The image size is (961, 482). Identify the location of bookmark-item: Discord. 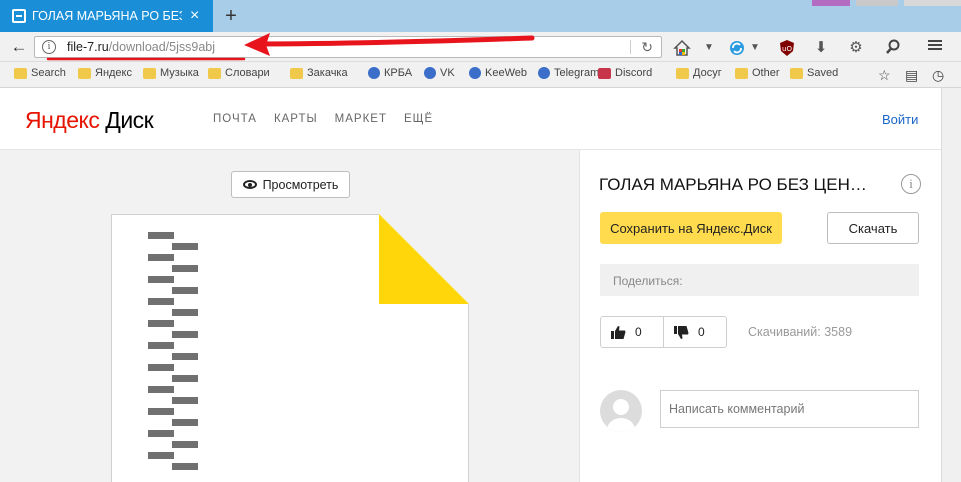
(625, 73).